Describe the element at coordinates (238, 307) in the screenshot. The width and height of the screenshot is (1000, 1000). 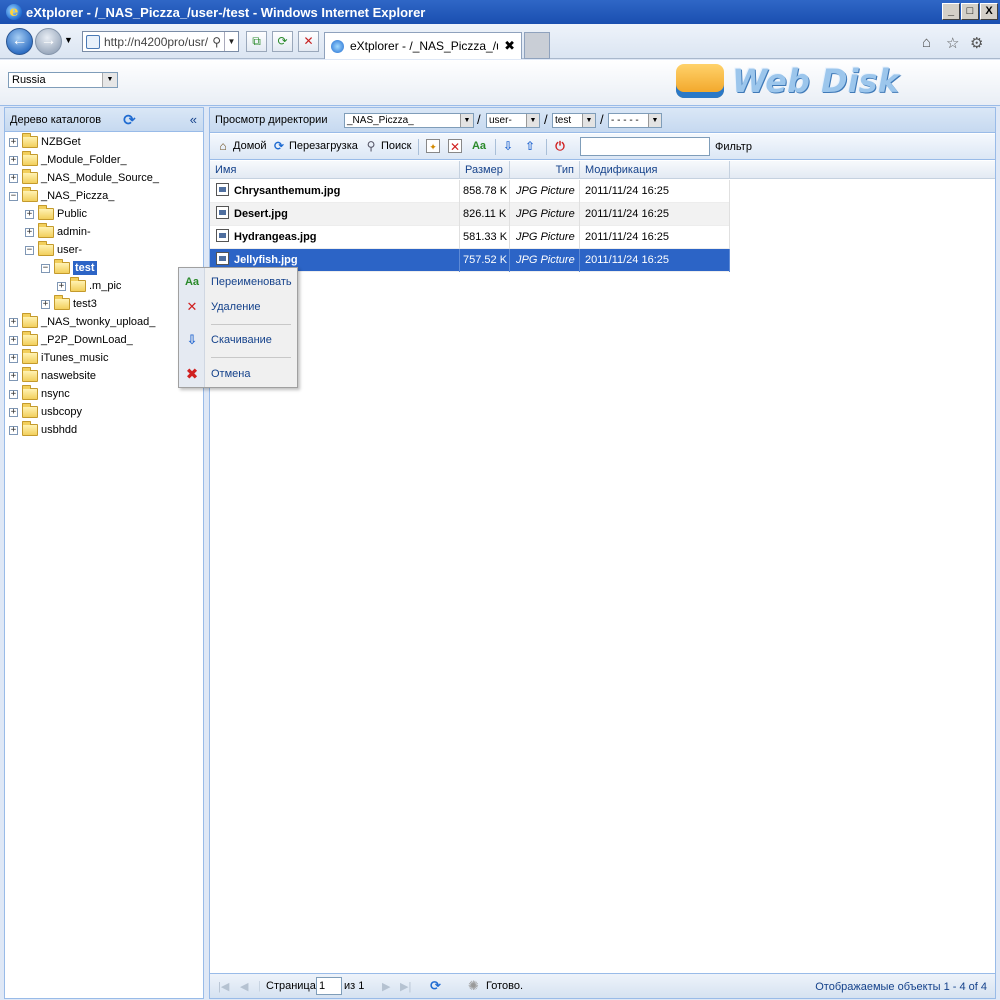
I see `menu-item-delete: ✕ Удаление` at that location.